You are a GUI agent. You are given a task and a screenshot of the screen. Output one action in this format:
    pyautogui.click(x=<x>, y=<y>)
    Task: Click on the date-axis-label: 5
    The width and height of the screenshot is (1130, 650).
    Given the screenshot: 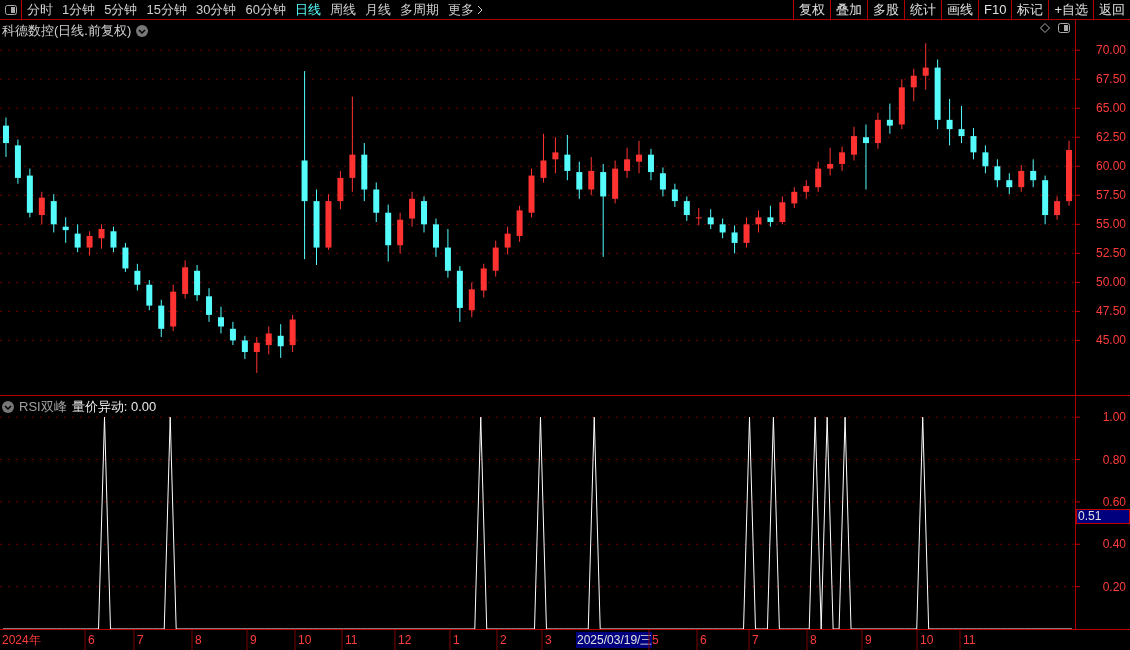 What is the action you would take?
    pyautogui.click(x=655, y=640)
    